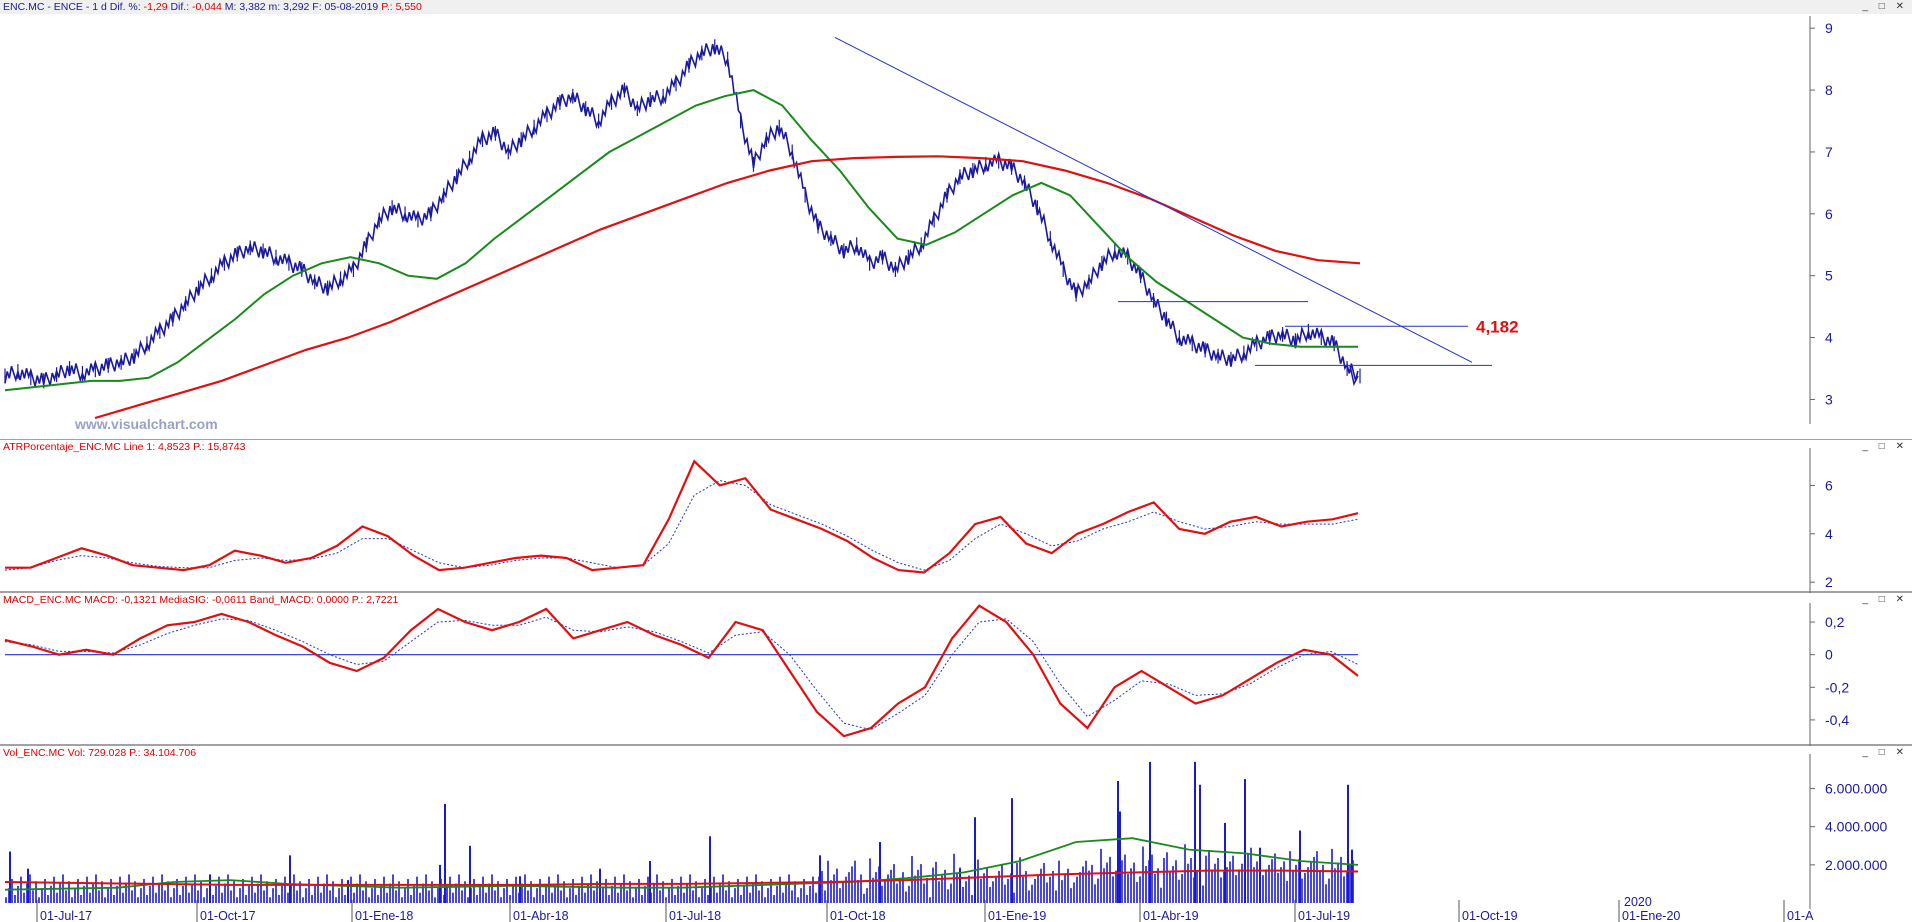  What do you see at coordinates (1324, 915) in the screenshot?
I see `x-tick-label: 01-Jul-19` at bounding box center [1324, 915].